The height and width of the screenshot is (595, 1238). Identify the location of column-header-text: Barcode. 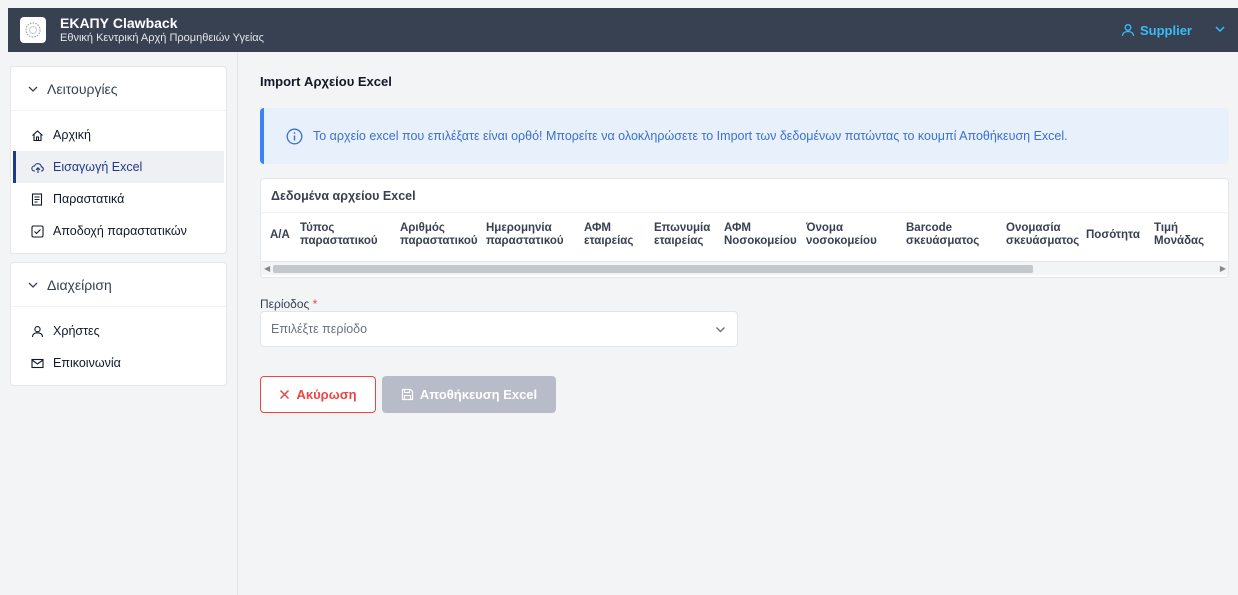
(929, 228).